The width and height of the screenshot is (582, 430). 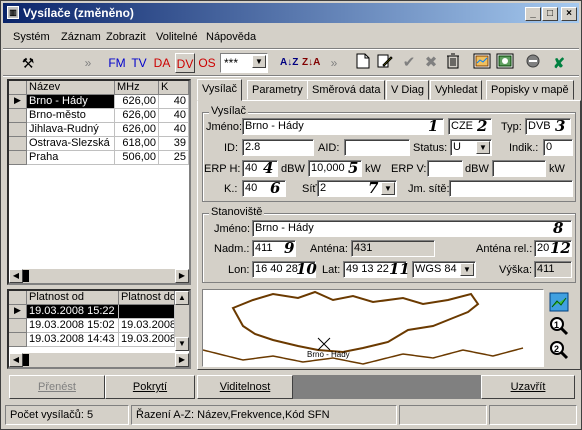 I want to click on maximize-button: □, so click(x=550, y=14).